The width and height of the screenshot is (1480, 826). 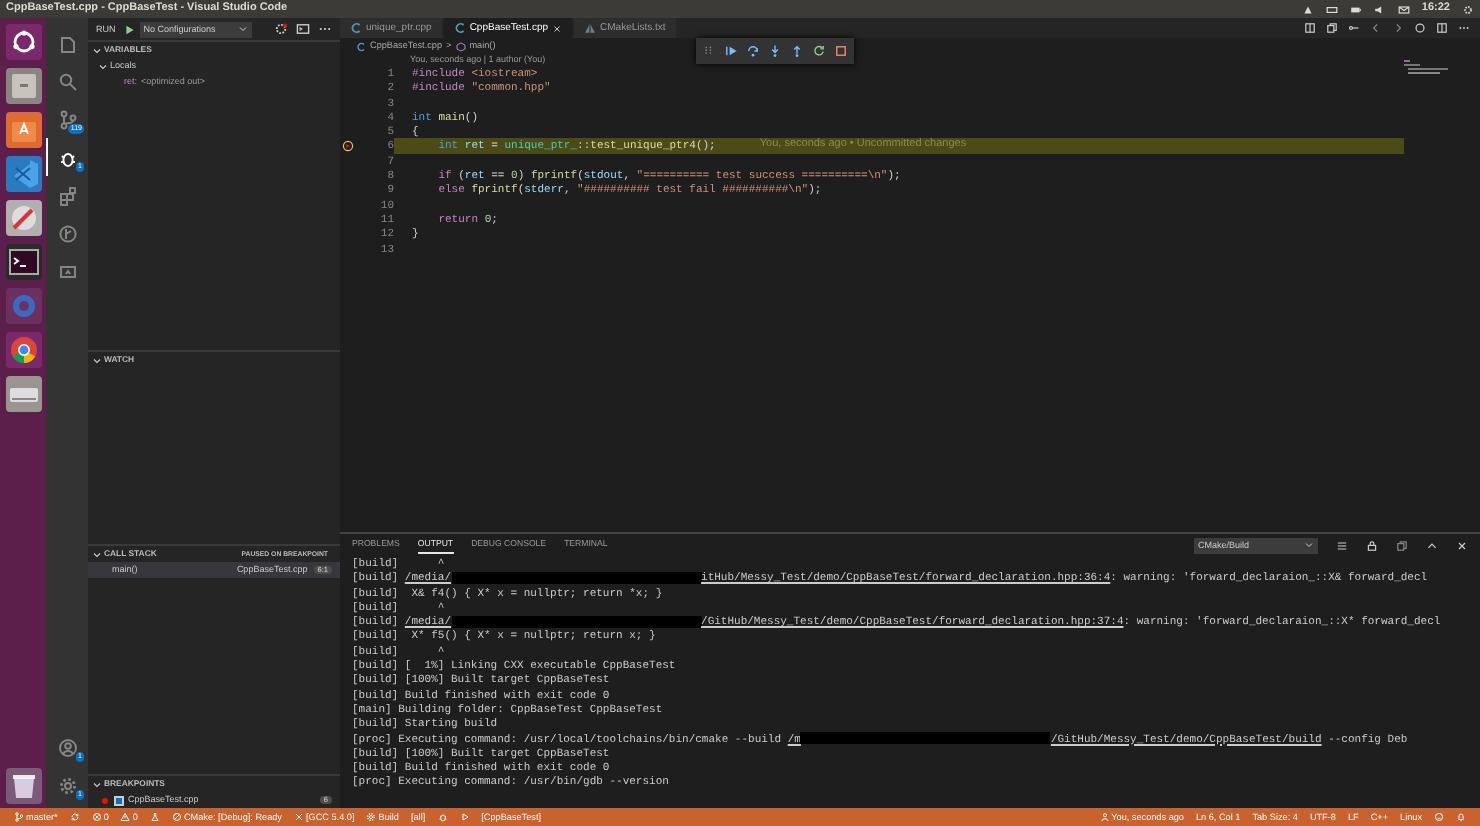 I want to click on files-icon, so click(x=68, y=43).